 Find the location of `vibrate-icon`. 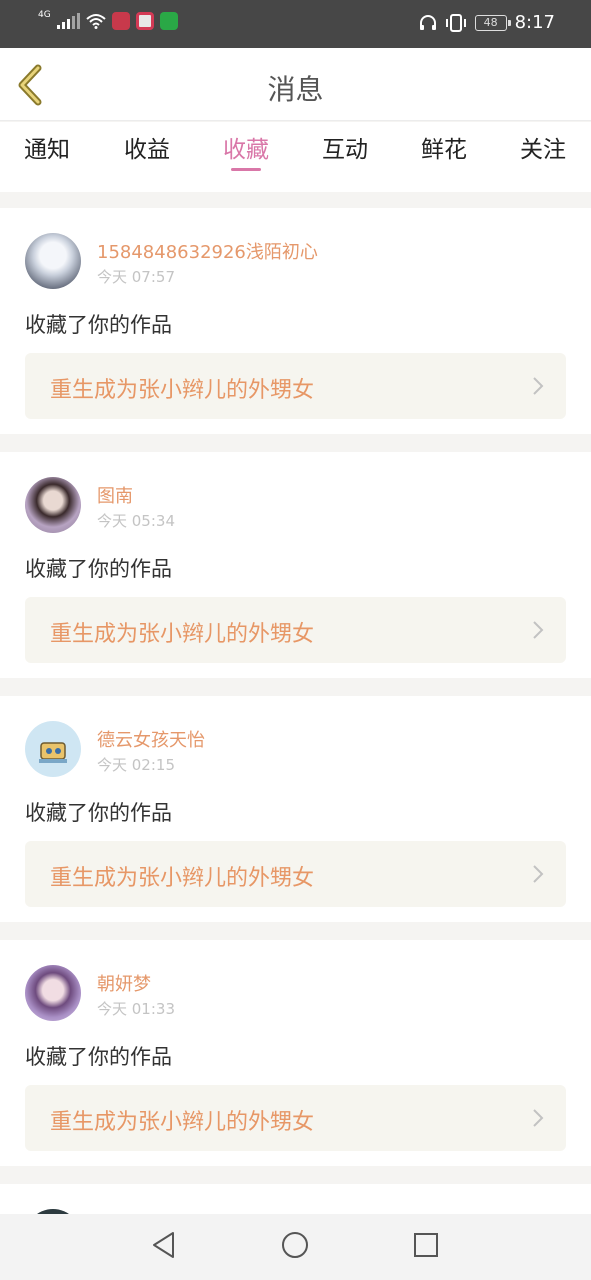

vibrate-icon is located at coordinates (455, 22).